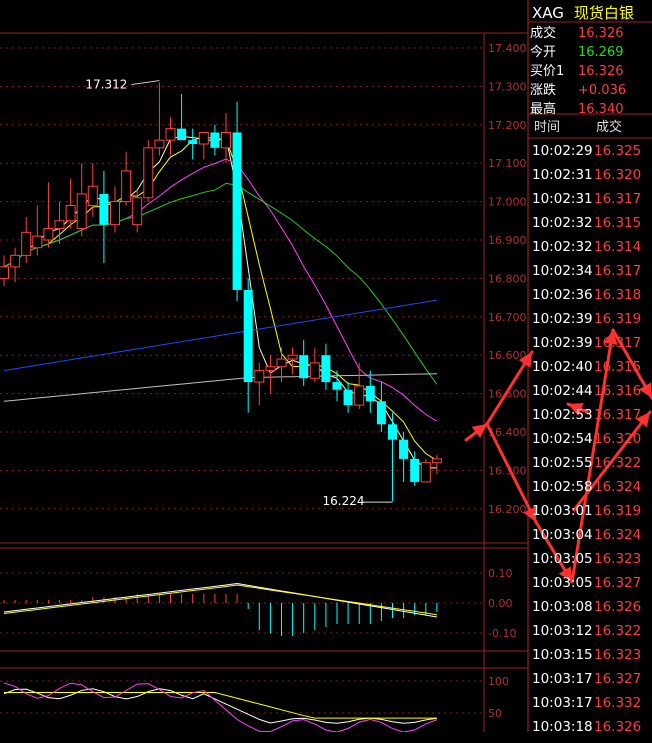 The height and width of the screenshot is (743, 652). Describe the element at coordinates (562, 391) in the screenshot. I see `tick-time: 10:02:44` at that location.